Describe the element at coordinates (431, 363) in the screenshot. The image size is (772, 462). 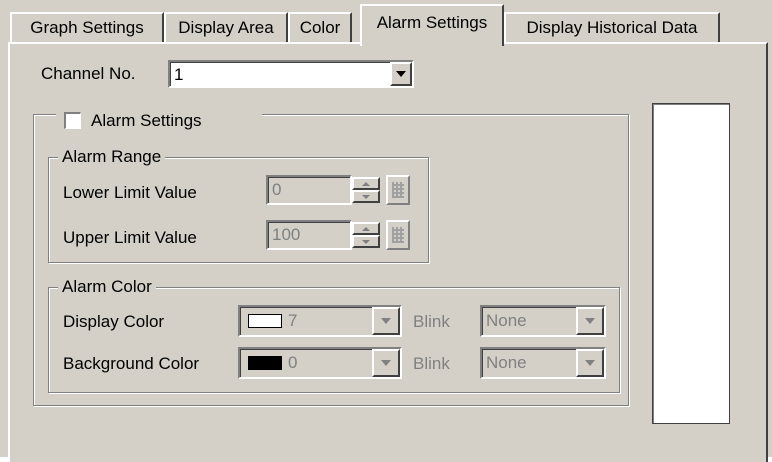
I see `background-blink-label: Blink` at that location.